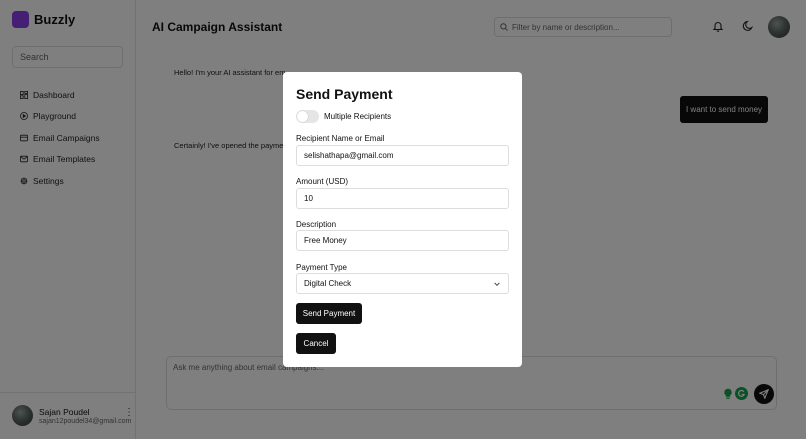  Describe the element at coordinates (302, 116) in the screenshot. I see `toggle-knob` at that location.